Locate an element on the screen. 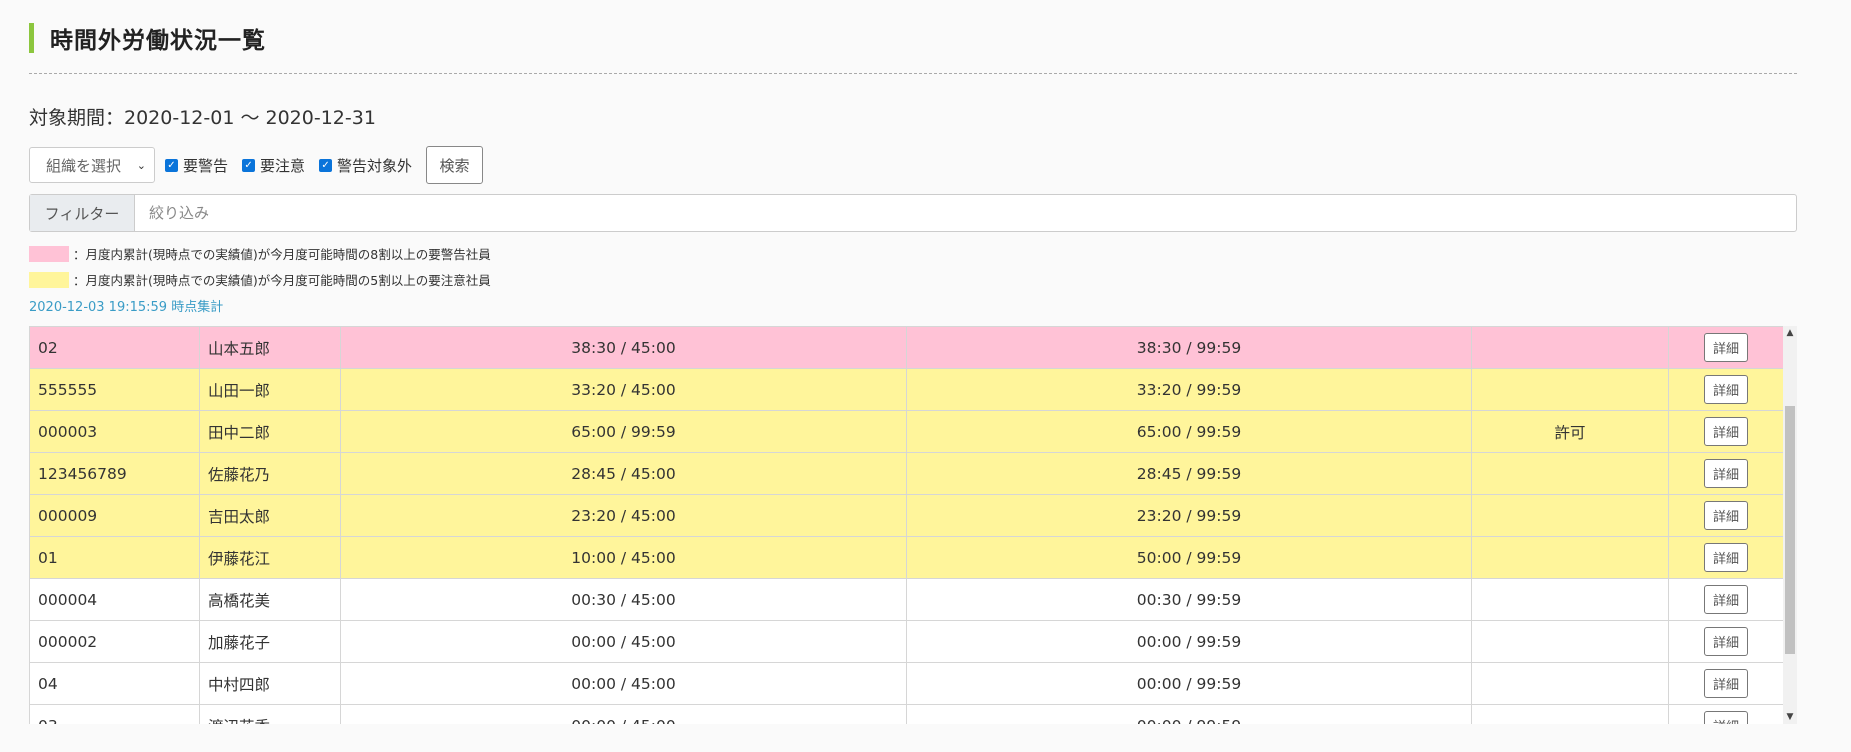  table-row: 555555 山田一郎 33:20 / 45:00 33:20 / 99:59 詳細 is located at coordinates (906, 389).